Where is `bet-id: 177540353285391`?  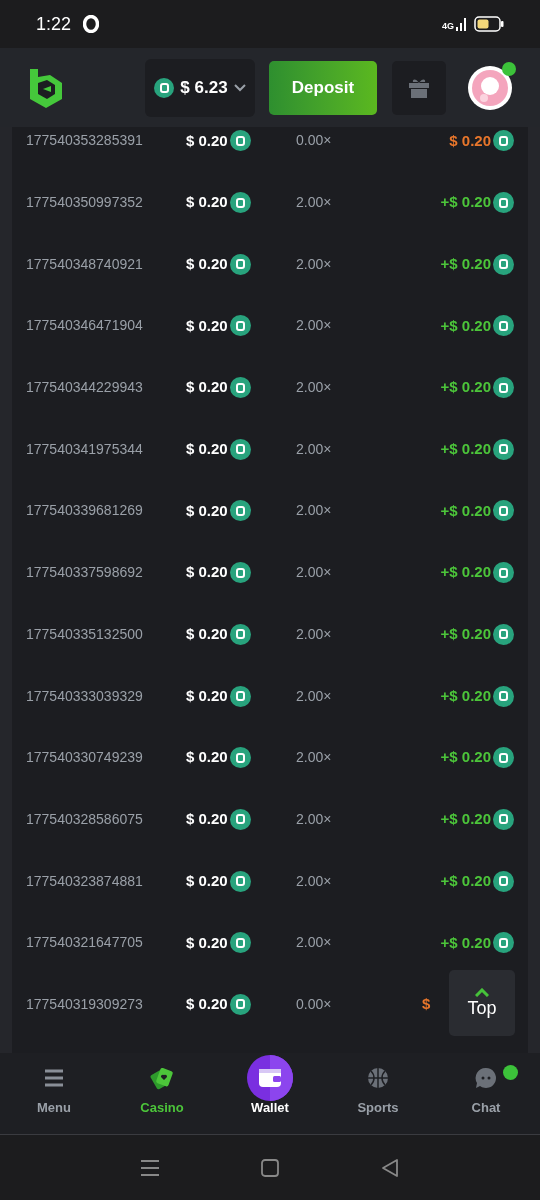
bet-id: 177540353285391 is located at coordinates (84, 141).